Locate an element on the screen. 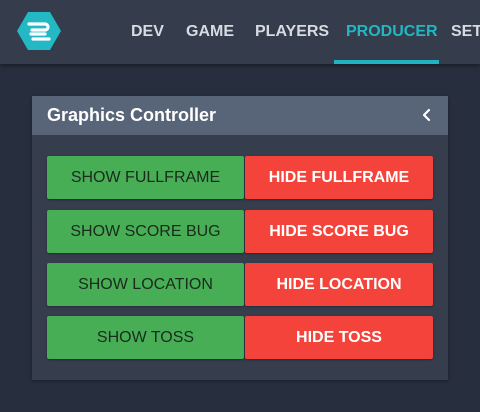  chevron-left-icon is located at coordinates (427, 115).